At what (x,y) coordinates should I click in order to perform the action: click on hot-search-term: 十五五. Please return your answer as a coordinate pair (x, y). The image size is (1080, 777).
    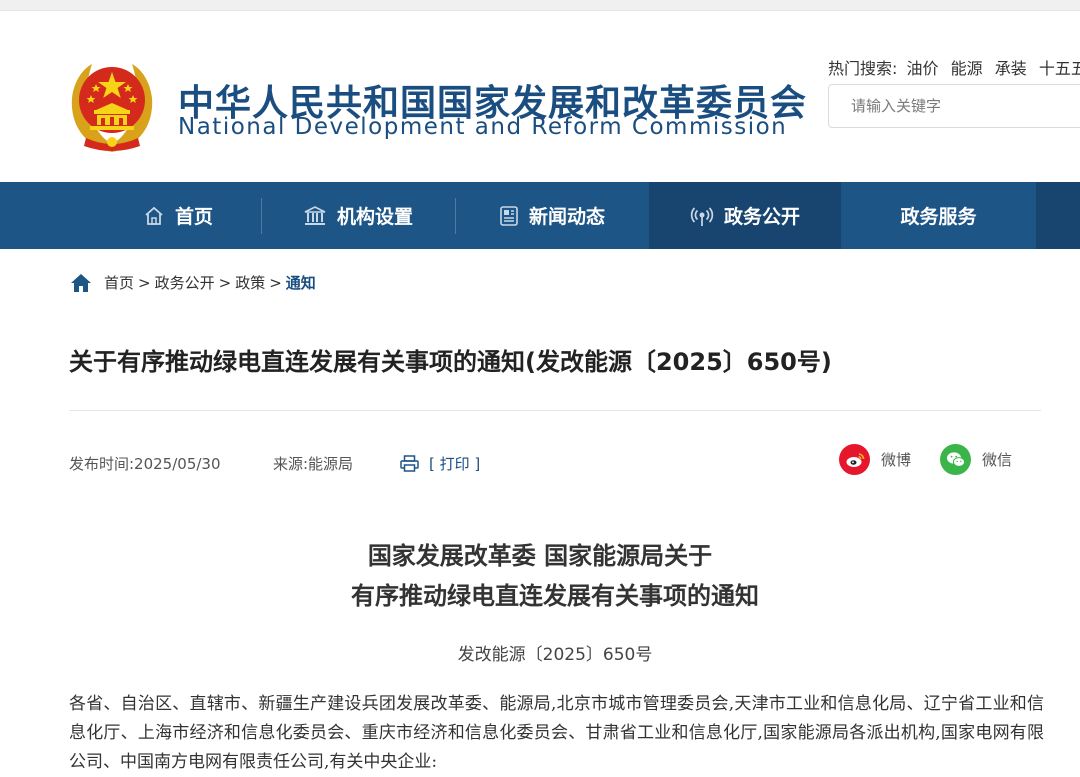
    Looking at the image, I should click on (1059, 68).